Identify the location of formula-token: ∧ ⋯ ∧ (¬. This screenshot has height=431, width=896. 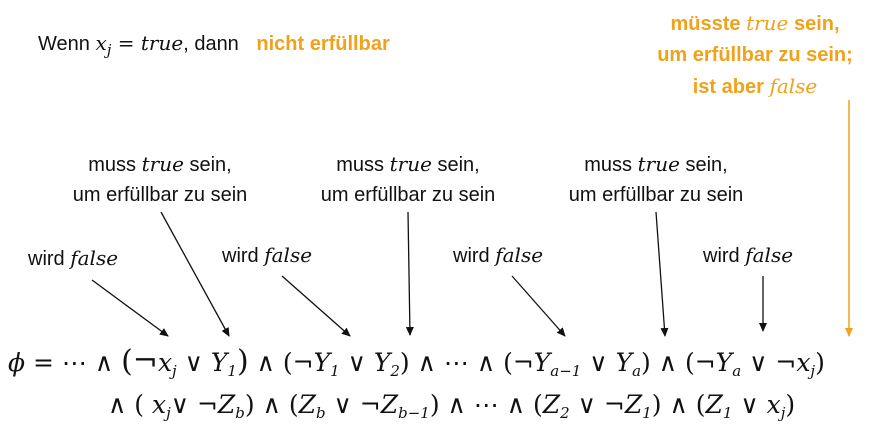
(471, 362).